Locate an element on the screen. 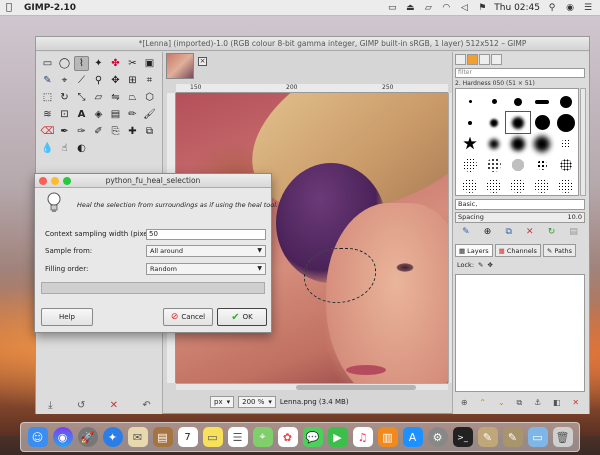 This screenshot has height=455, width=600. bucket-fill-icon: ◈ is located at coordinates (98, 114).